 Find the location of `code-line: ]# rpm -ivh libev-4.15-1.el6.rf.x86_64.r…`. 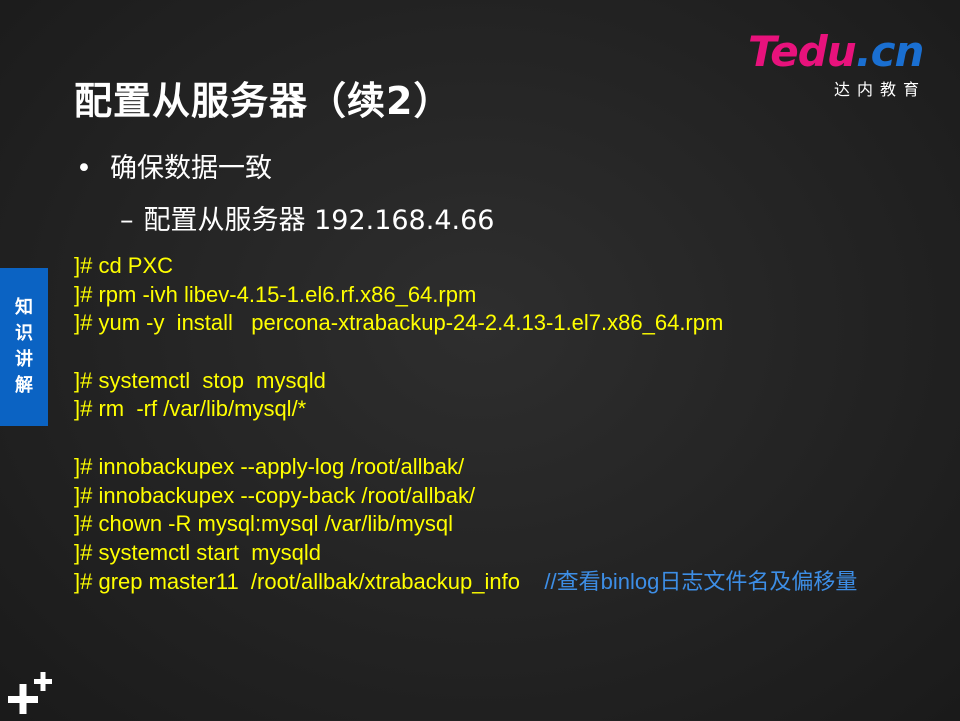

code-line: ]# rpm -ivh libev-4.15-1.el6.rf.x86_64.r… is located at coordinates (275, 294).